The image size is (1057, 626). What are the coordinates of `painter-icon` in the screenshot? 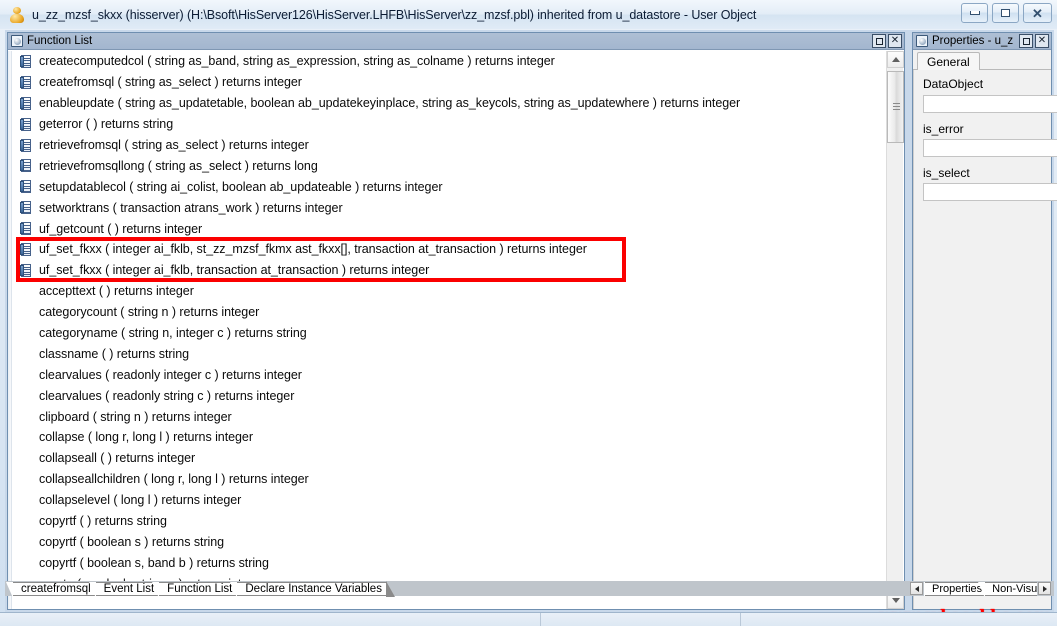 It's located at (922, 41).